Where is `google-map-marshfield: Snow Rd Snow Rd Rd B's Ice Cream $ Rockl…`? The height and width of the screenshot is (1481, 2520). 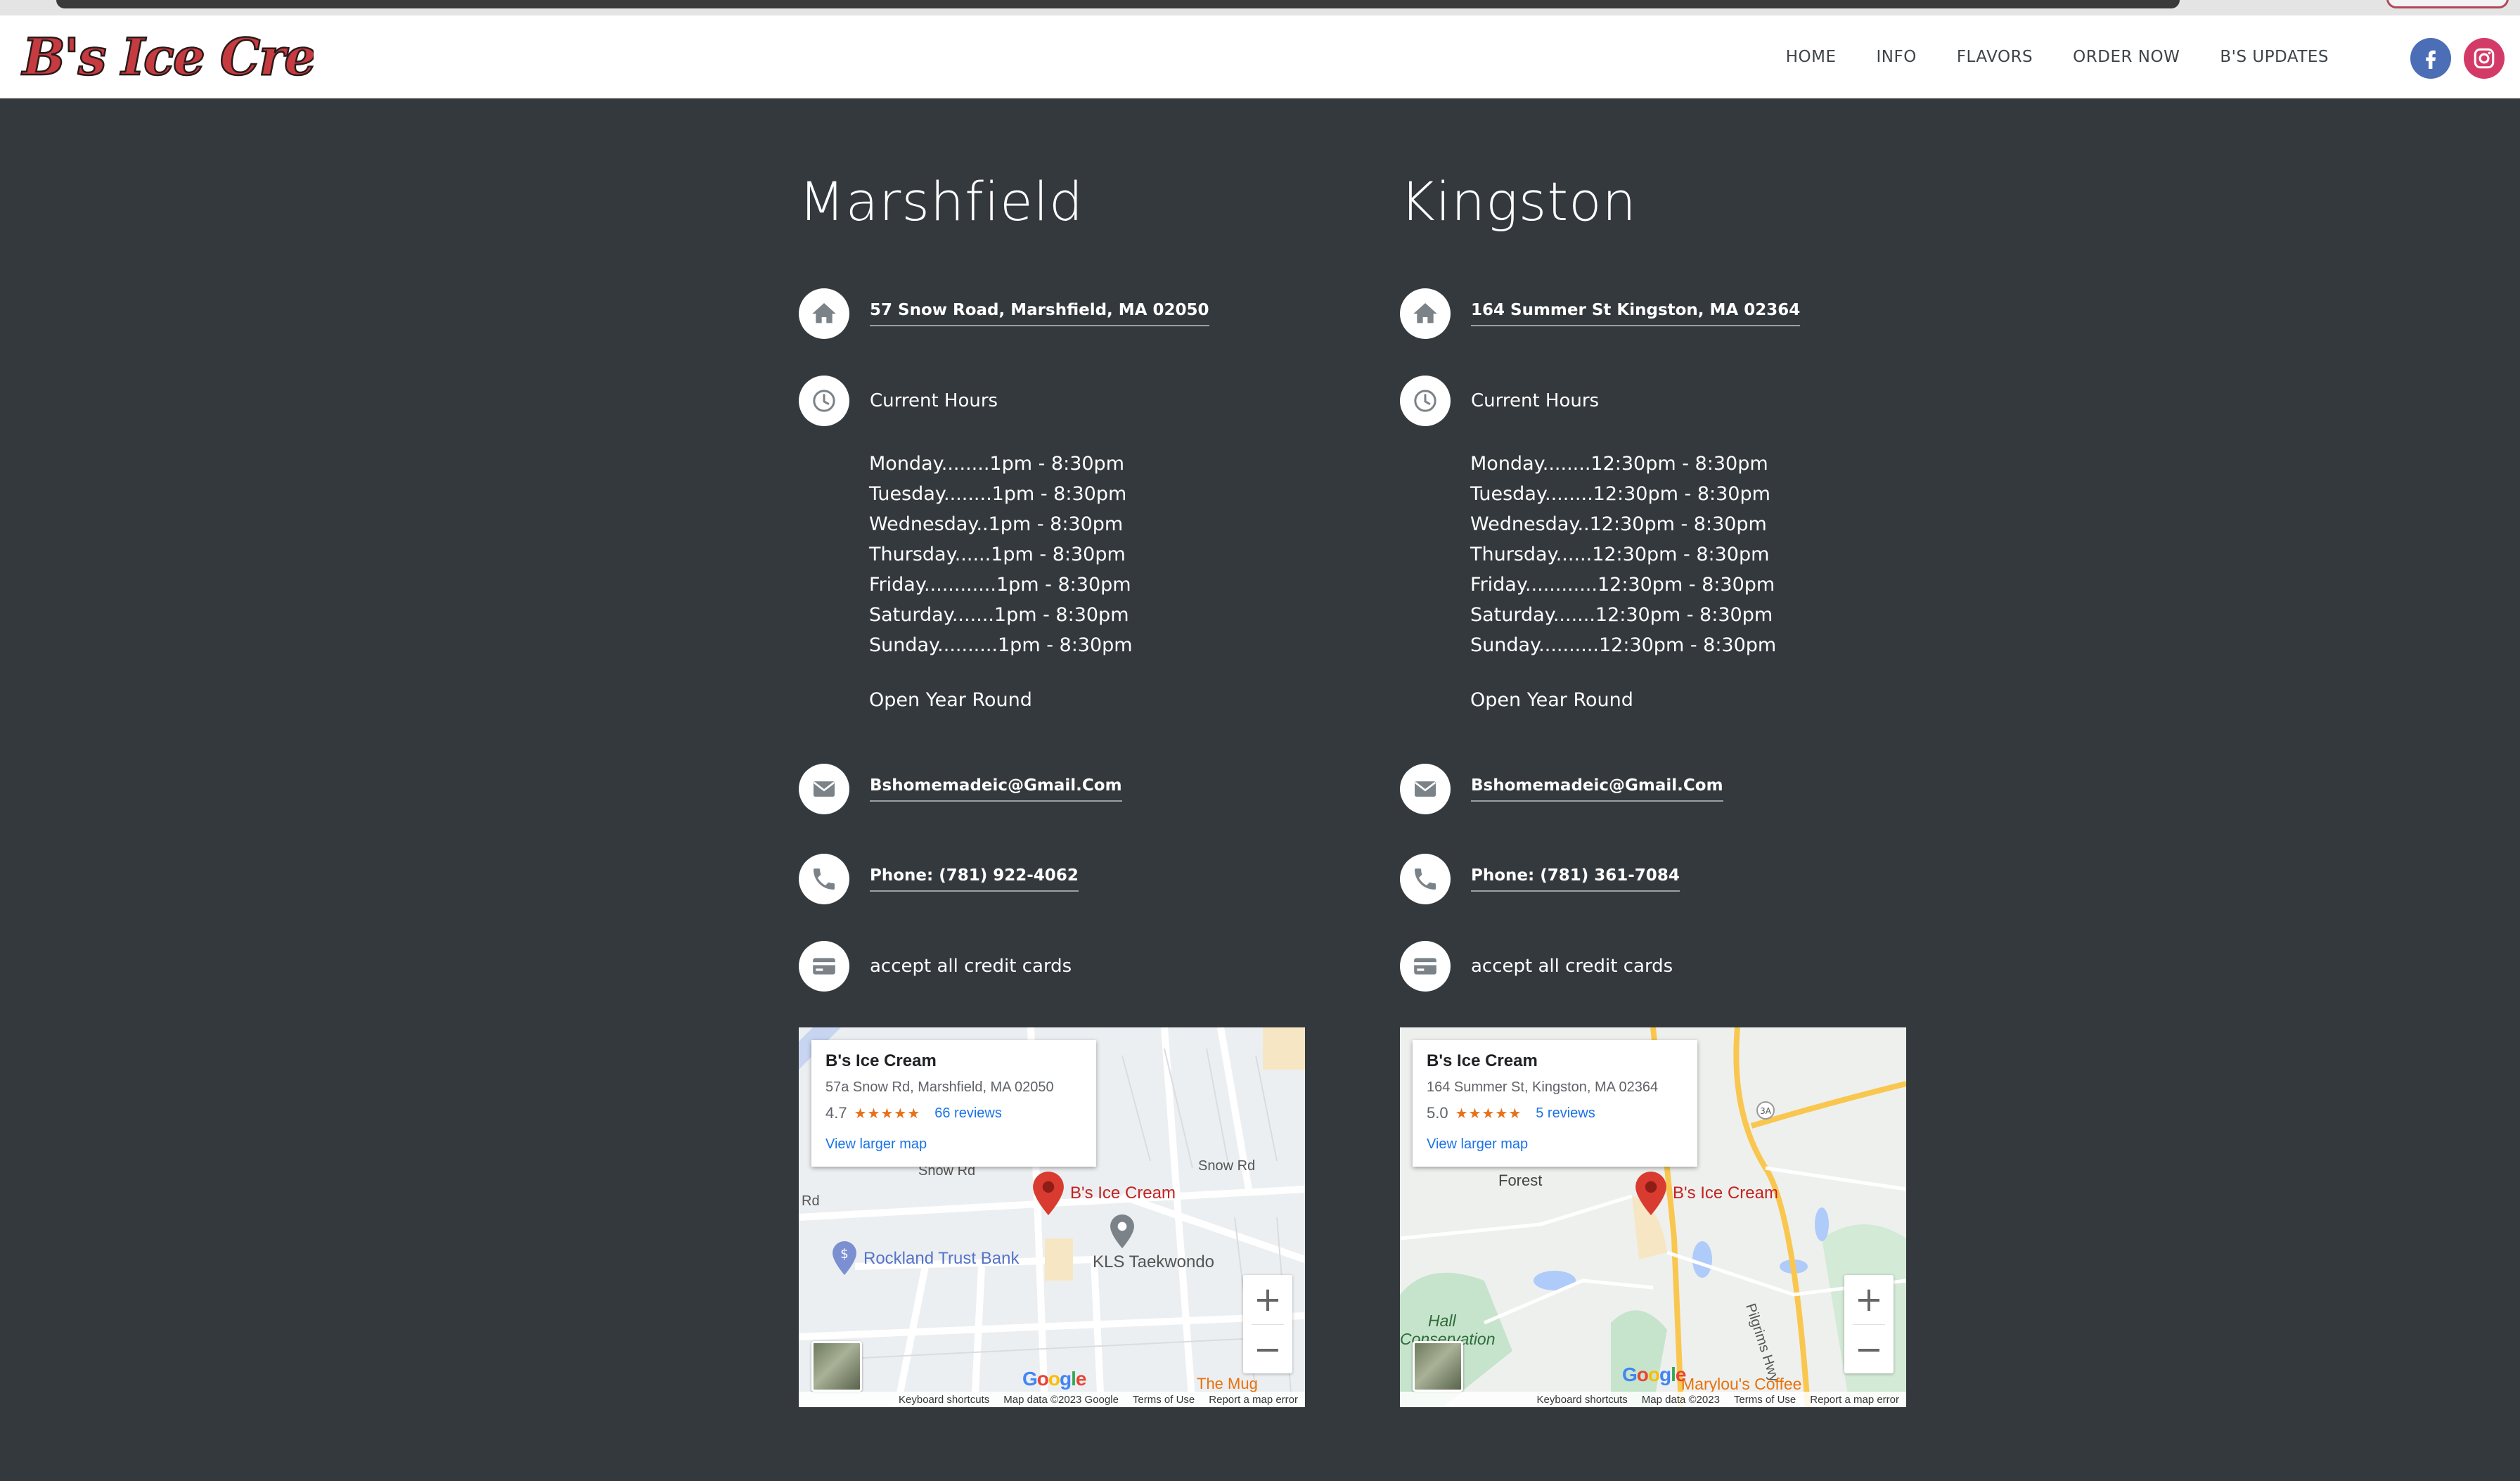
google-map-marshfield: Snow Rd Snow Rd Rd B's Ice Cream $ Rockl… is located at coordinates (1052, 1217).